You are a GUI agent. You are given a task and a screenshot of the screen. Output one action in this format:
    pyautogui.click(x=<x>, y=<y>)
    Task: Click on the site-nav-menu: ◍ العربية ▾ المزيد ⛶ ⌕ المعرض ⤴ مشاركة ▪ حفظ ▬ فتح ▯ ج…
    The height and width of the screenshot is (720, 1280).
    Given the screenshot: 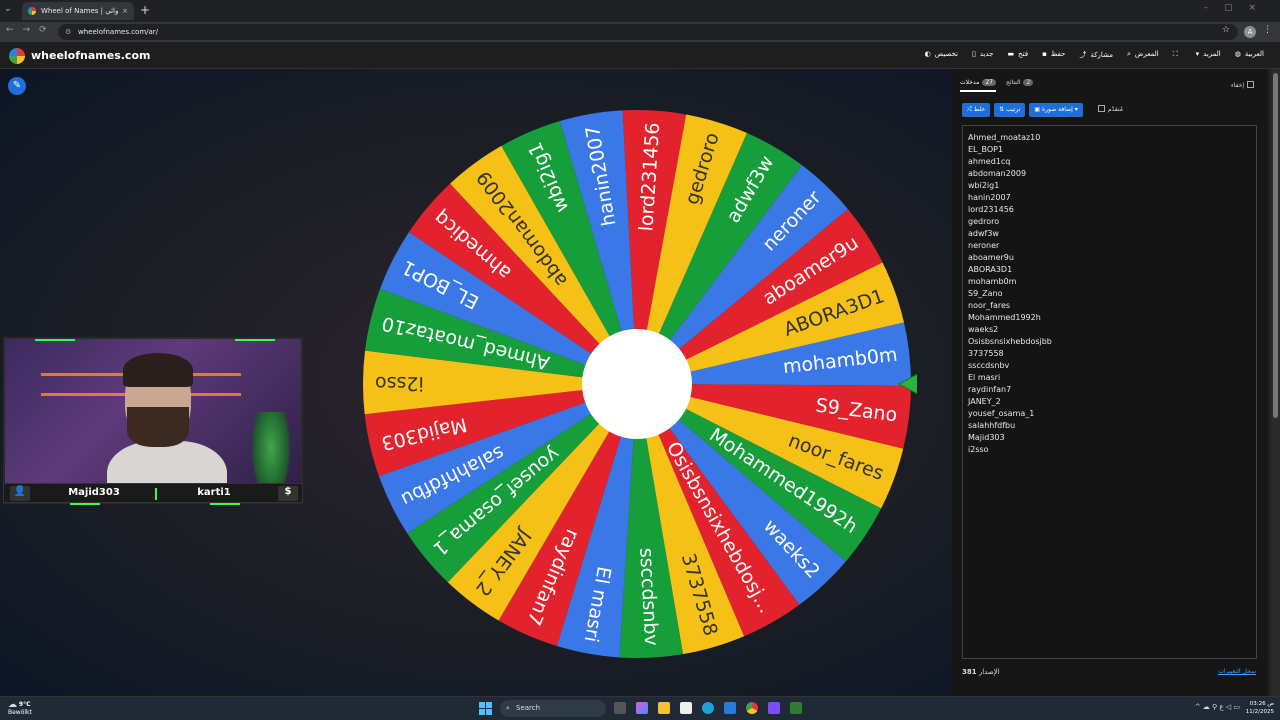 What is the action you would take?
    pyautogui.click(x=1094, y=55)
    